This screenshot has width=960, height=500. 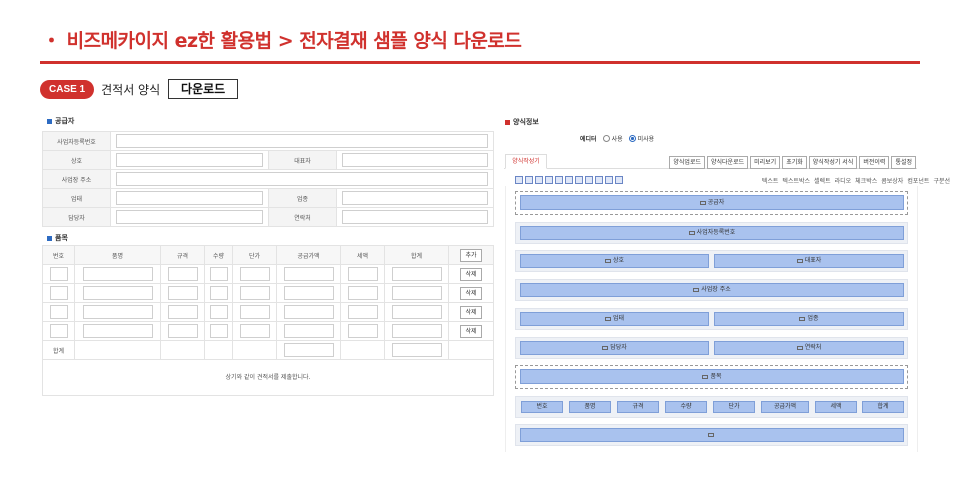 What do you see at coordinates (918, 180) in the screenshot?
I see `palette-item: 컴포넌트` at bounding box center [918, 180].